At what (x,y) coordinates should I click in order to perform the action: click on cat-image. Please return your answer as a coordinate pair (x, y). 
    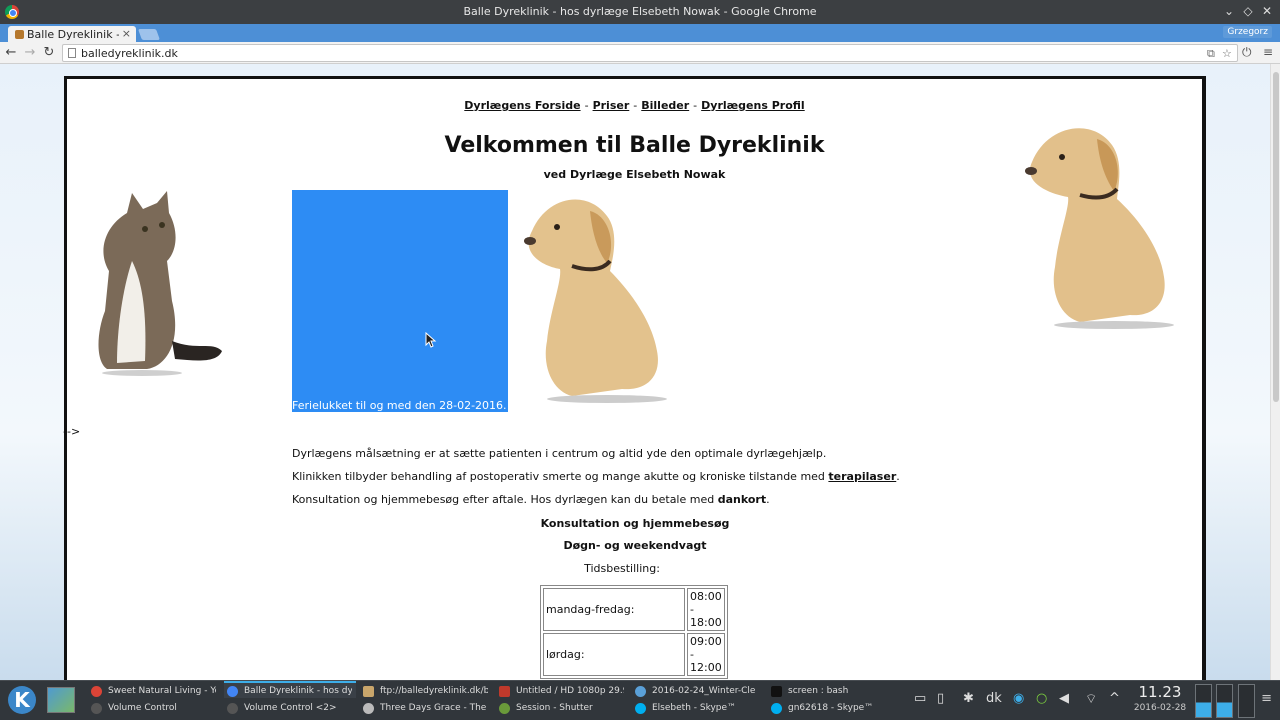
    Looking at the image, I should click on (160, 283).